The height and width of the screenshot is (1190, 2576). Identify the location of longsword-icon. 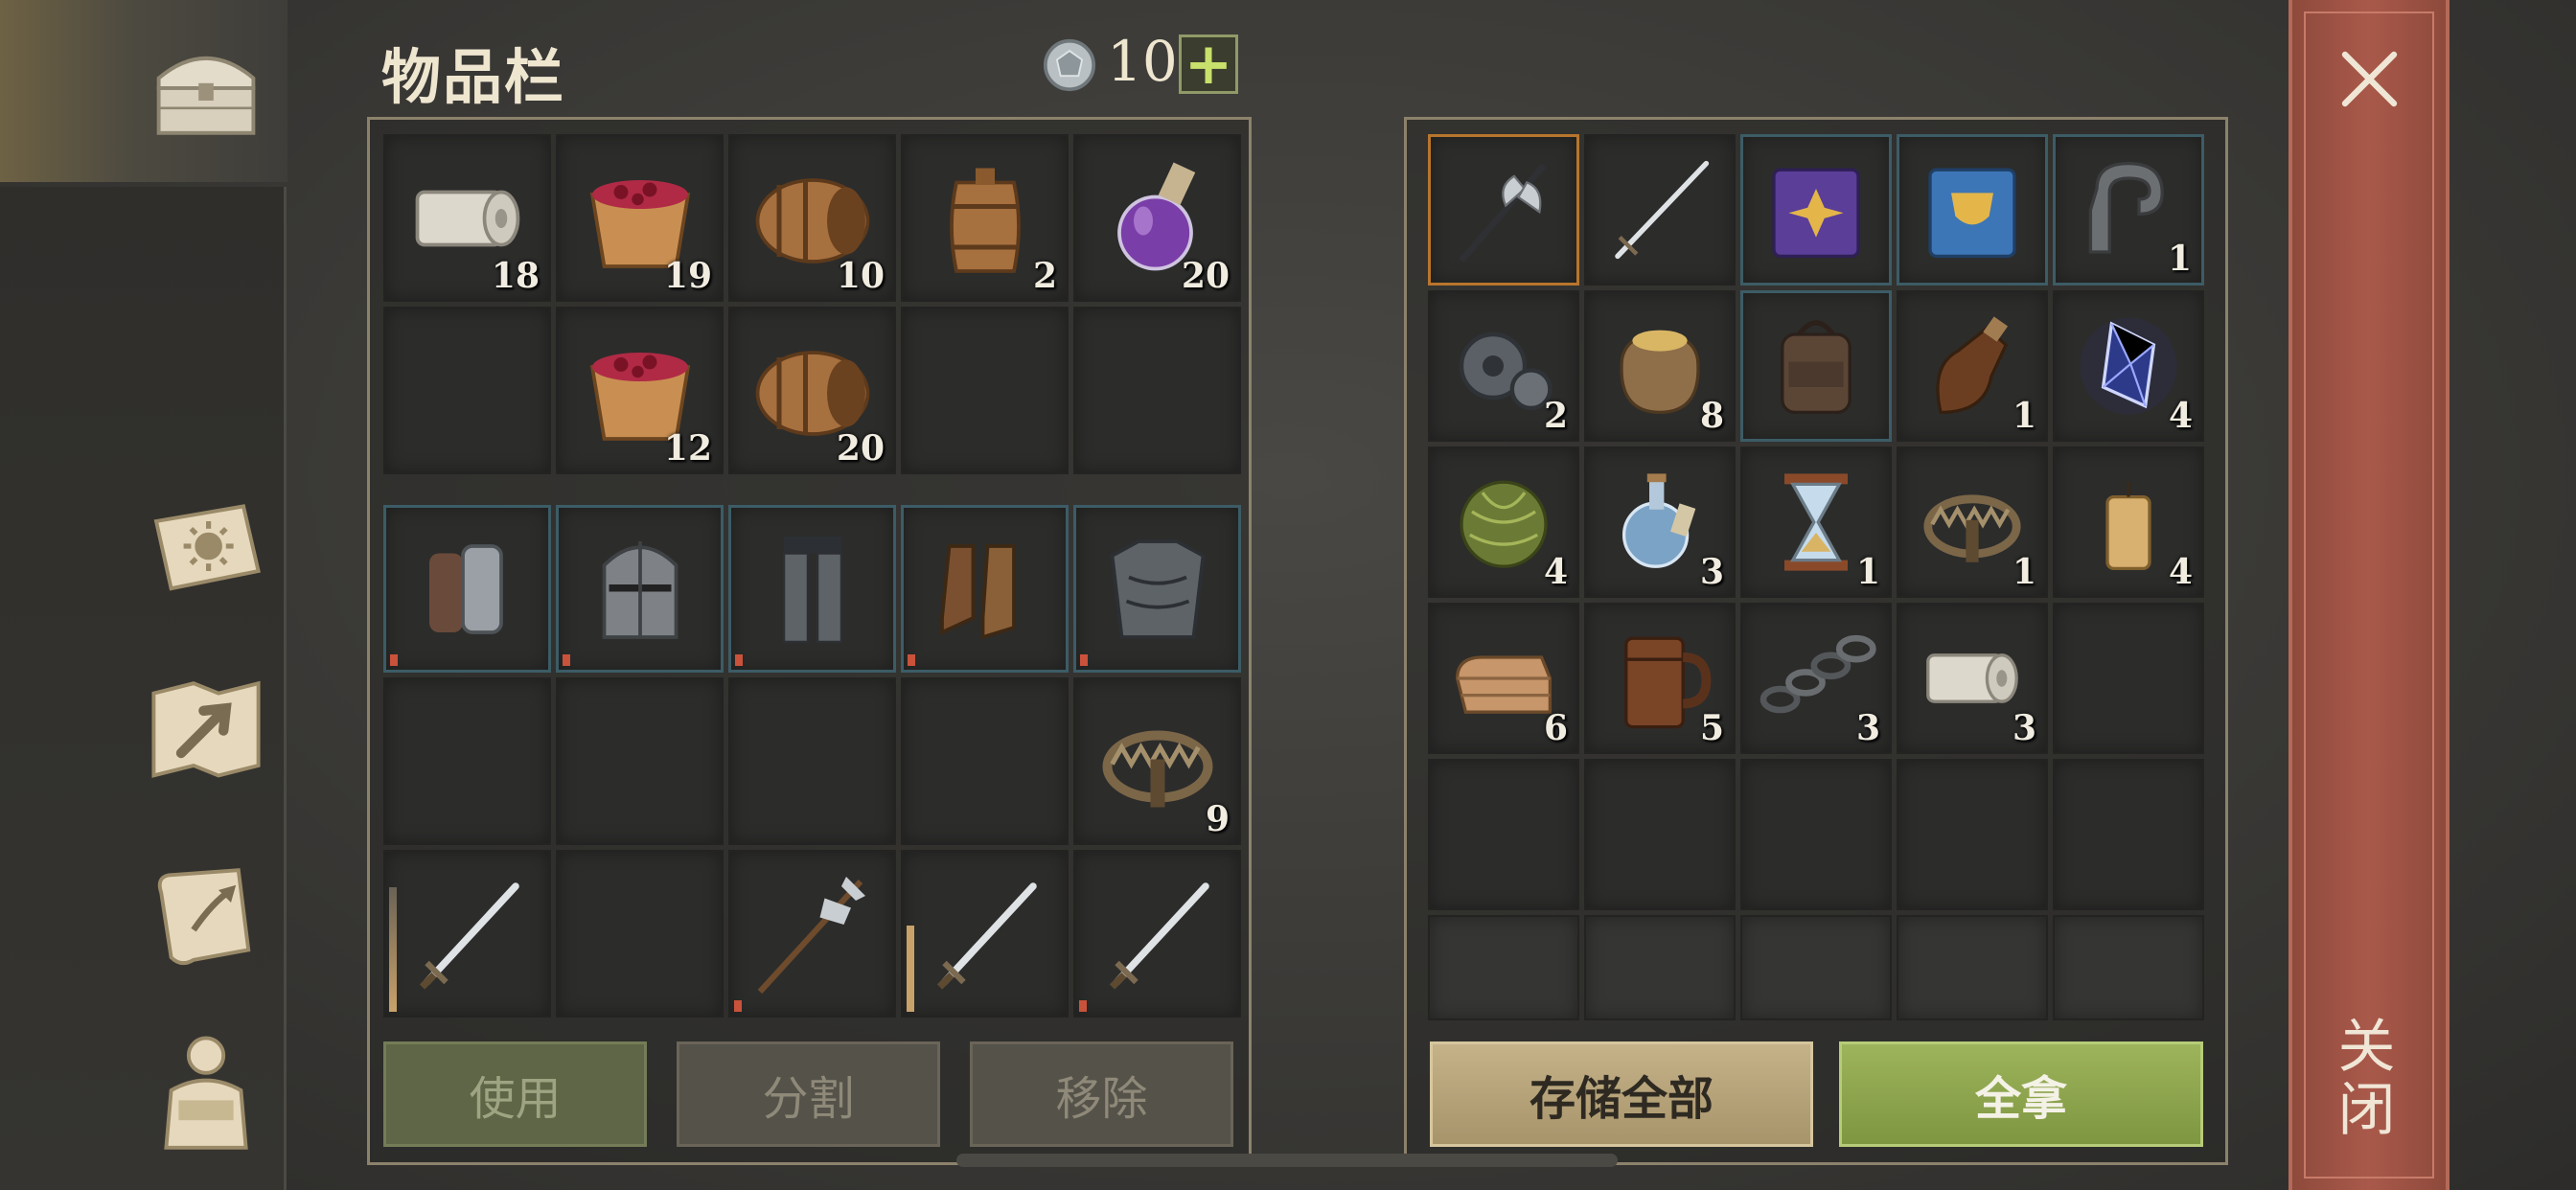
(1662, 210).